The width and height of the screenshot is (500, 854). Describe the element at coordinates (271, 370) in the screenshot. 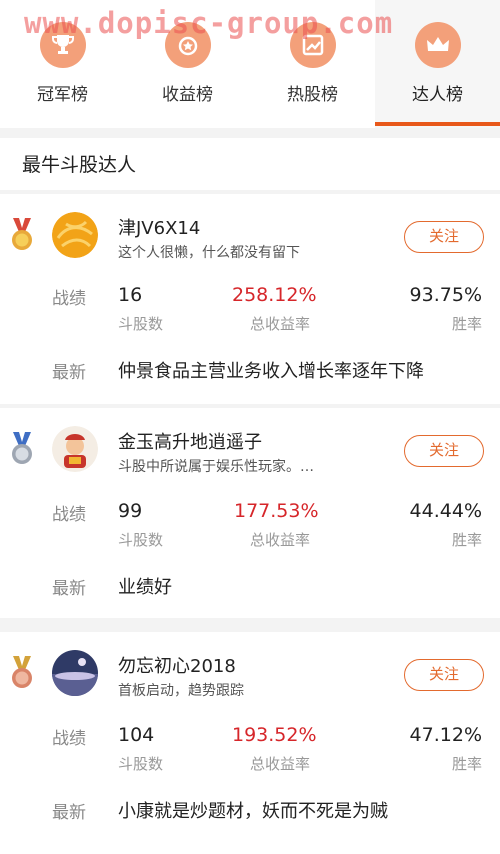

I see `latest-post: 仲景食品主营业务收入增长率逐年下降` at that location.